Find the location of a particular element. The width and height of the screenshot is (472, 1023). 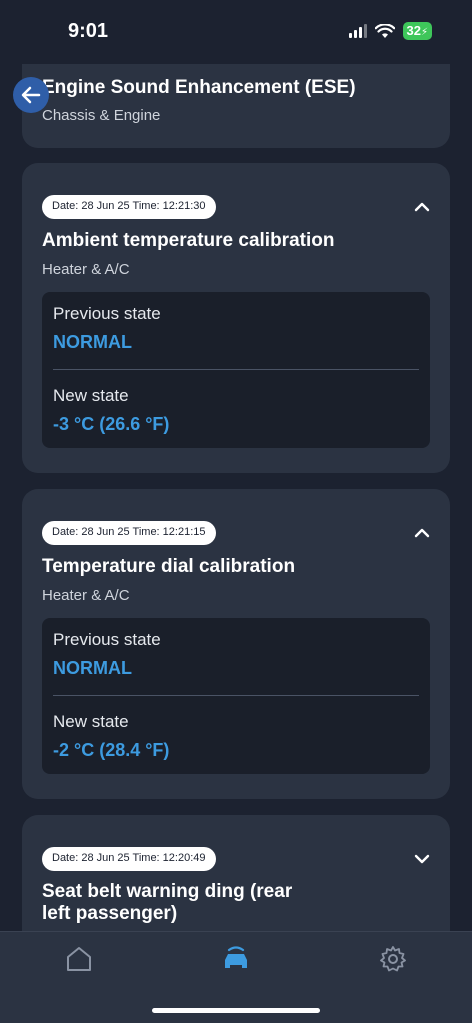

date-badge: Date: 28 Jun 25 Time: 12:21:15 is located at coordinates (129, 533).